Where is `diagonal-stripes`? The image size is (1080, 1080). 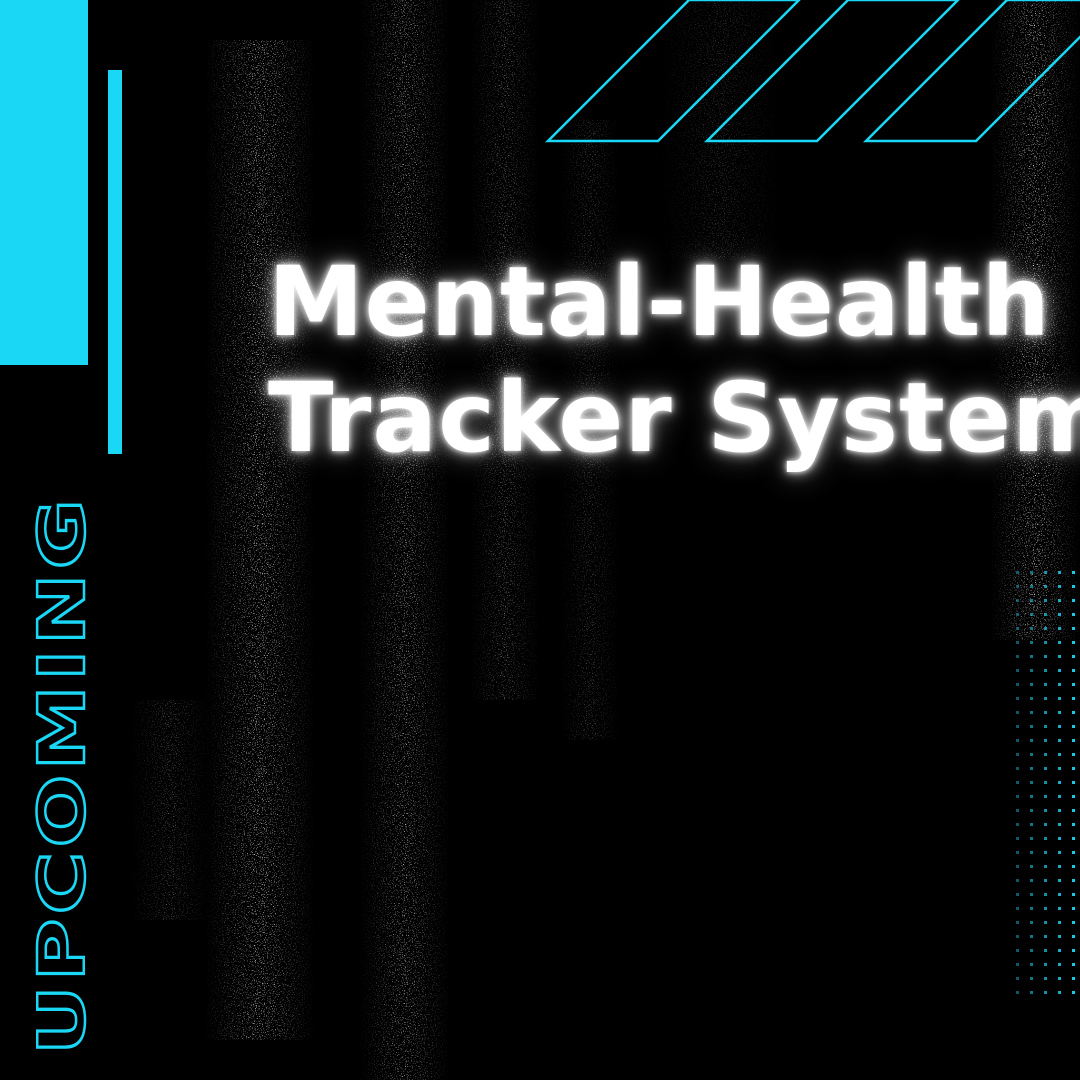
diagonal-stripes is located at coordinates (812, 71).